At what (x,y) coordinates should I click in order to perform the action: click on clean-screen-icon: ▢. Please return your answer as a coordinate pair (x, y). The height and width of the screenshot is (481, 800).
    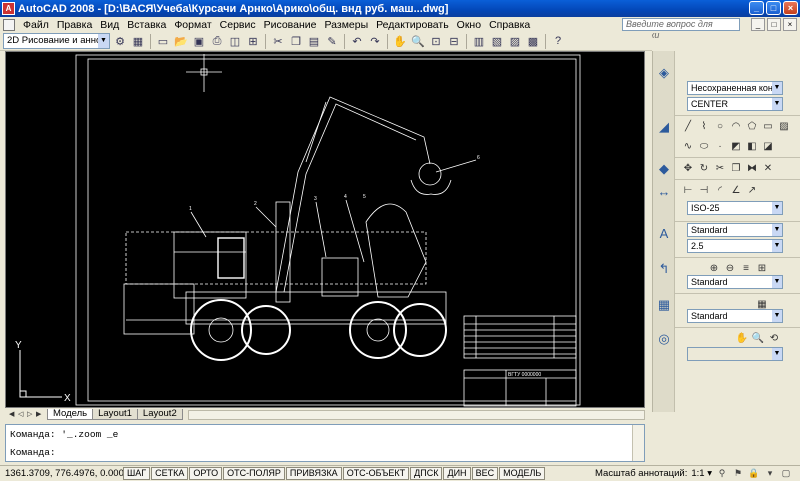
    Looking at the image, I should click on (786, 473).